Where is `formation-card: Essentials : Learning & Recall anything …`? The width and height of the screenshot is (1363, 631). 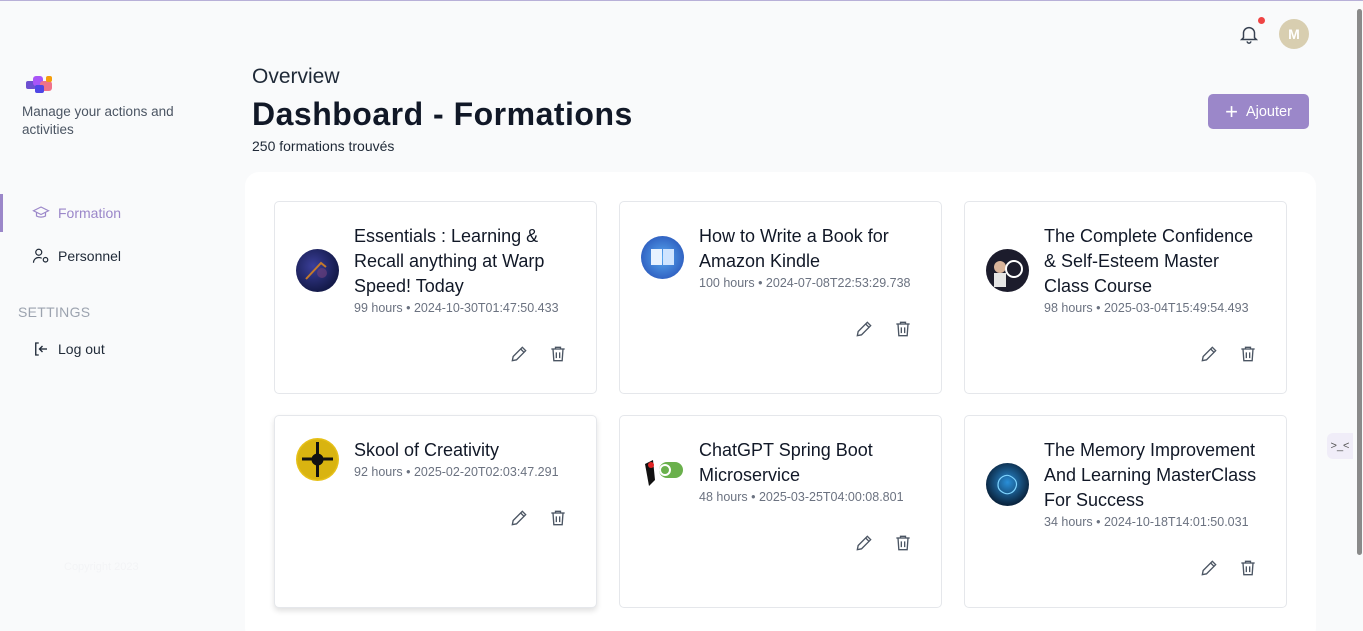 formation-card: Essentials : Learning & Recall anything … is located at coordinates (435, 297).